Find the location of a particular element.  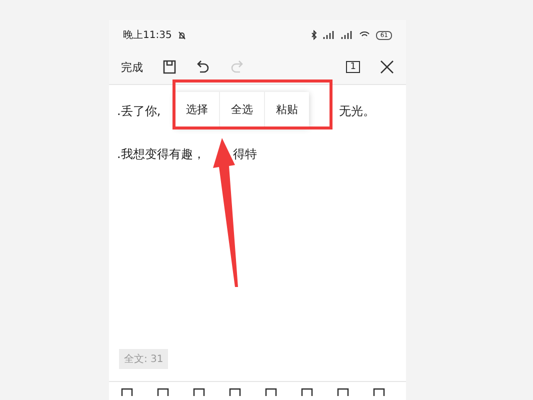

close-icon is located at coordinates (387, 67).